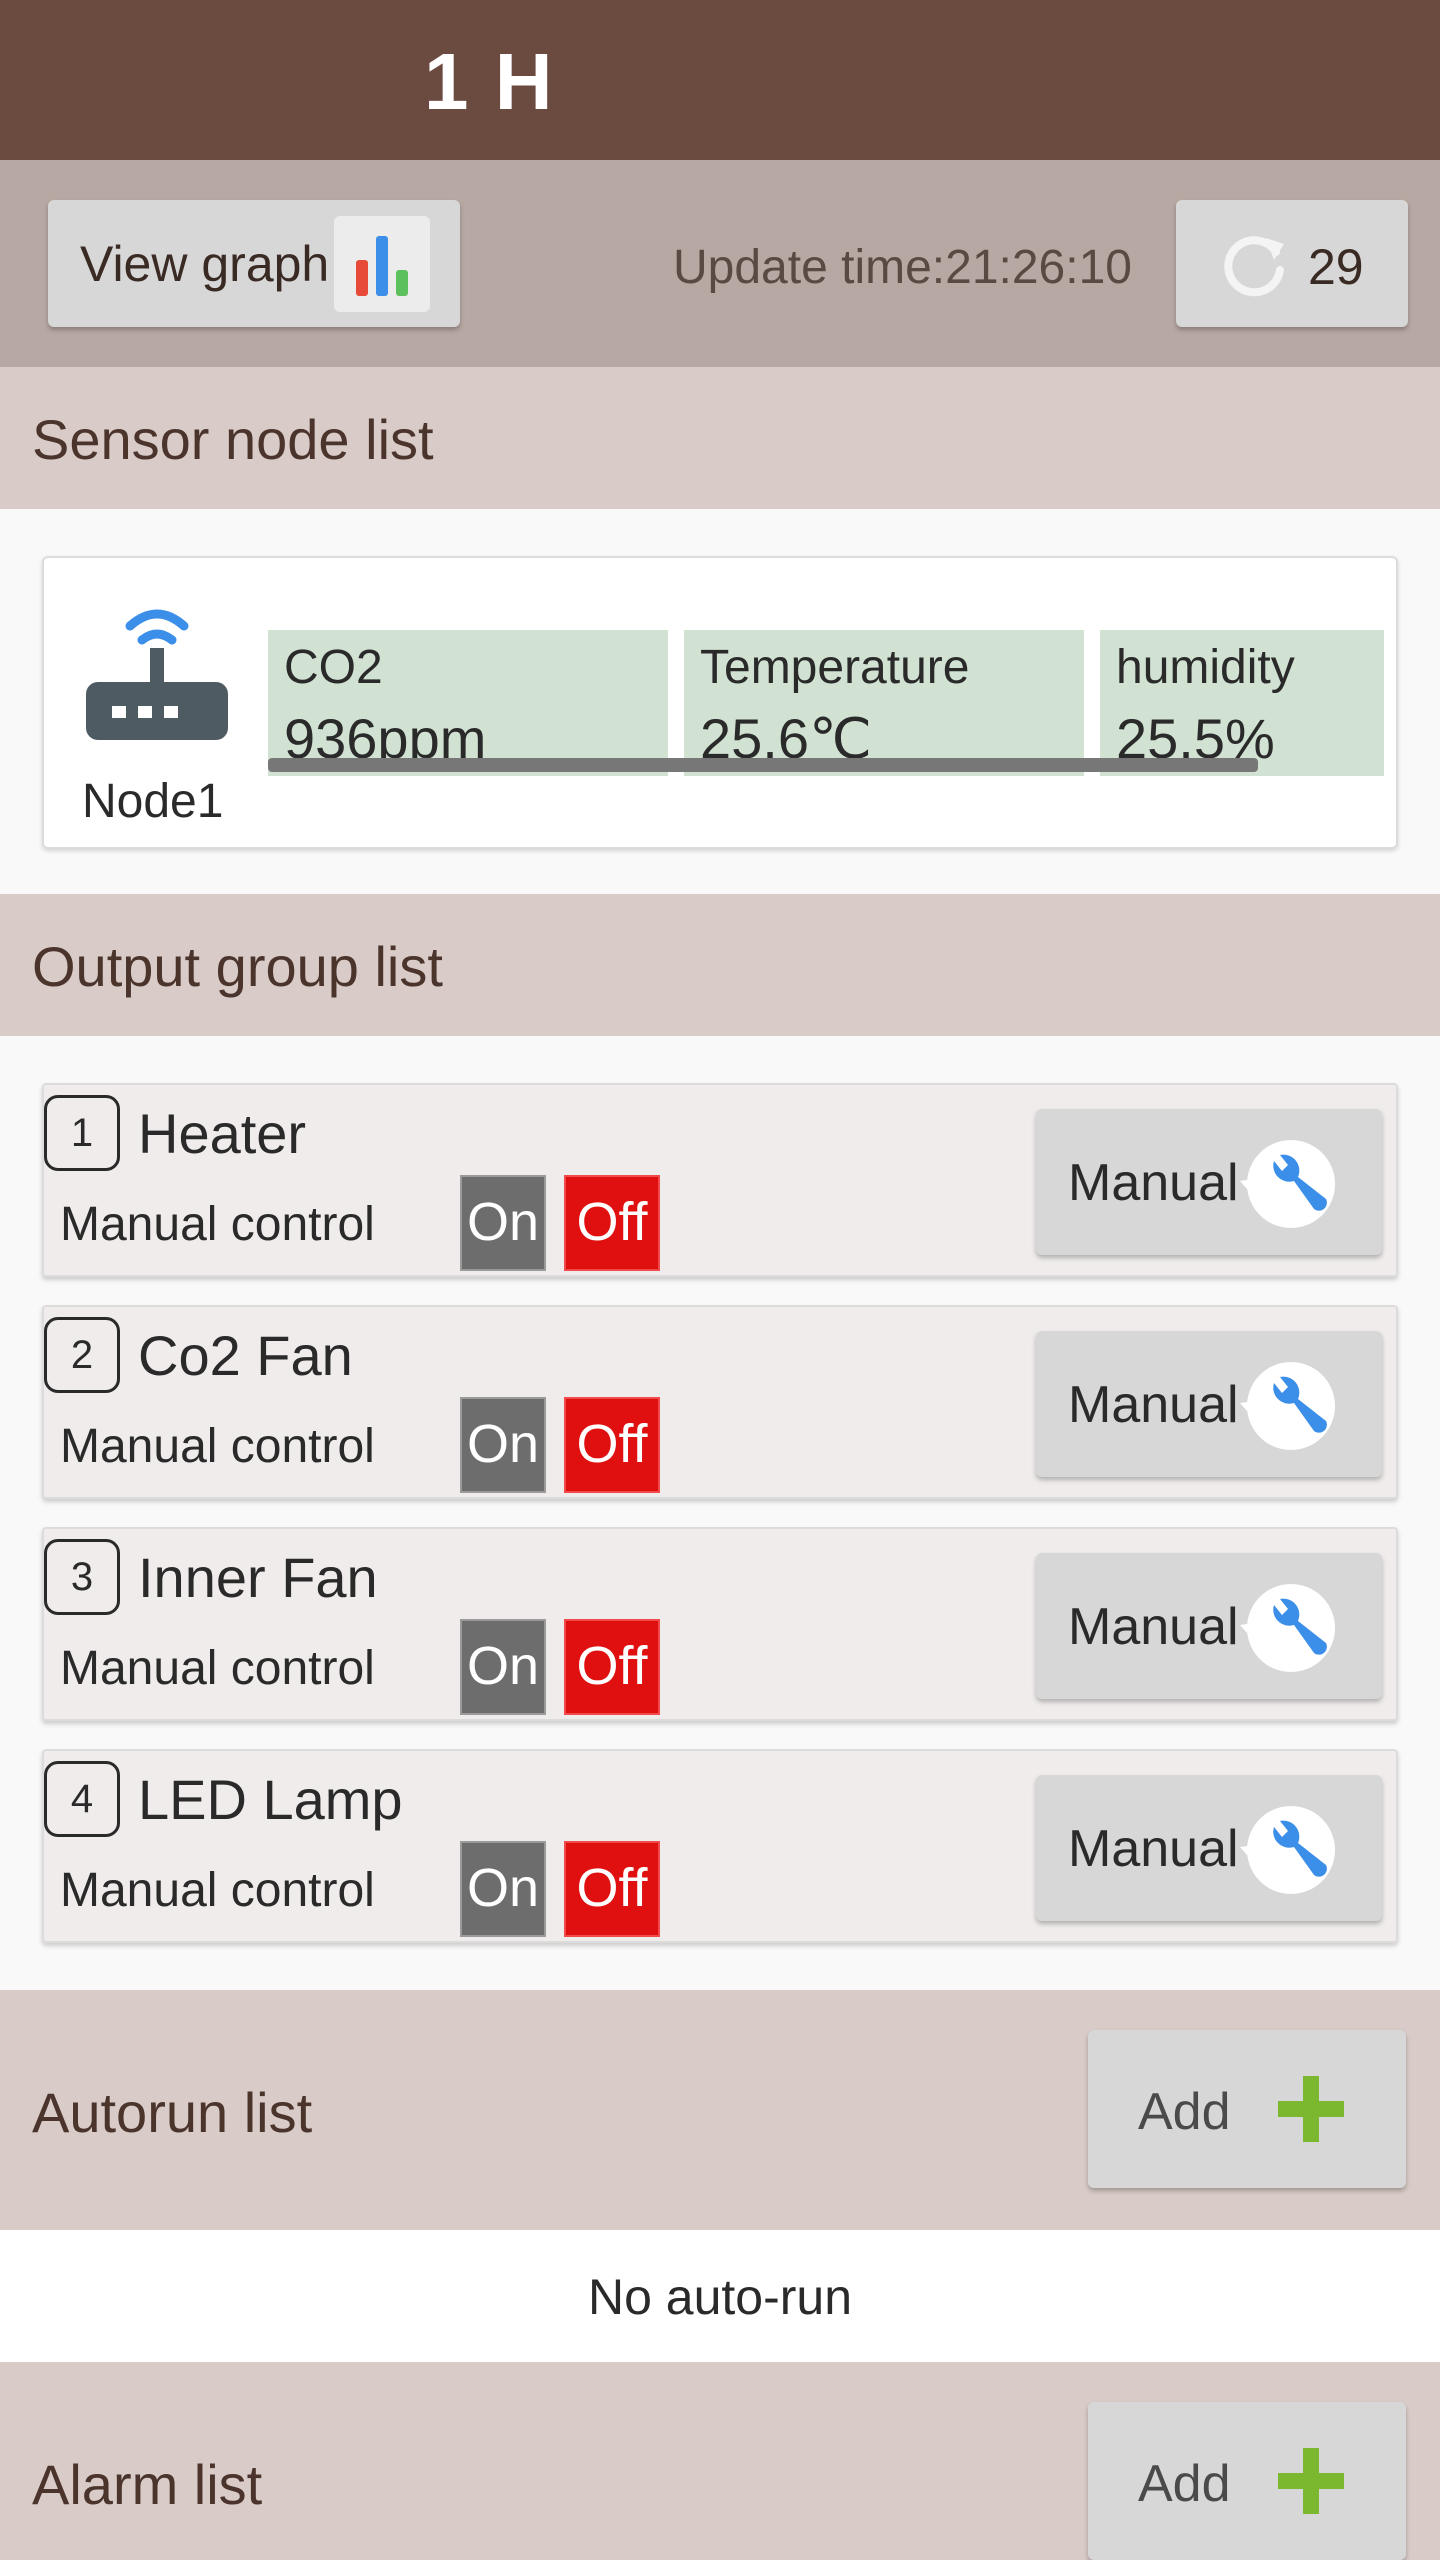 This screenshot has width=1440, height=2560. I want to click on output-section-title: Output group list, so click(237, 966).